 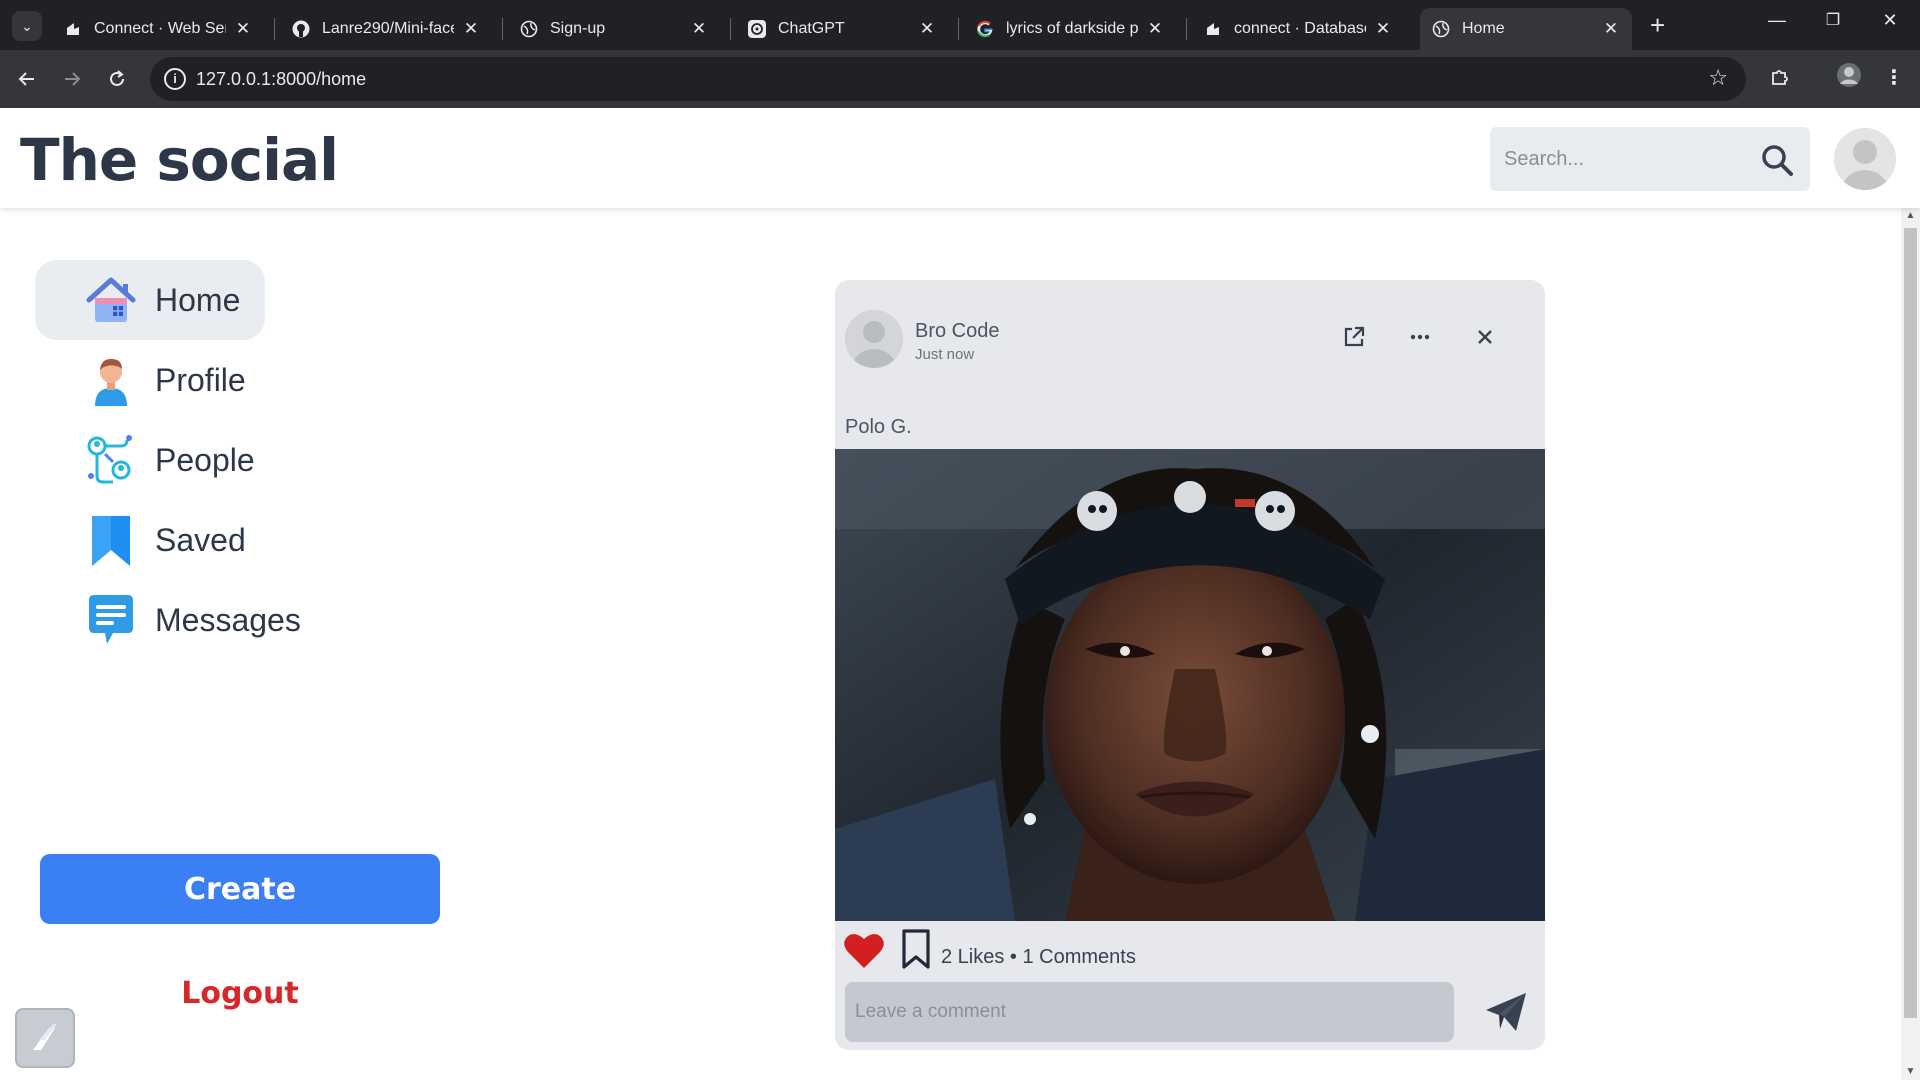 What do you see at coordinates (240, 993) in the screenshot?
I see `logout-link: Logout` at bounding box center [240, 993].